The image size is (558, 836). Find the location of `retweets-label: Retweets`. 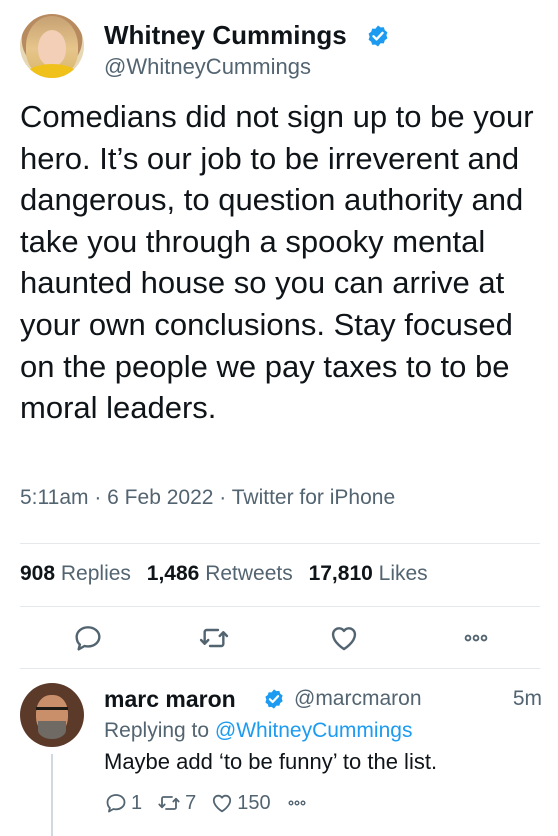

retweets-label: Retweets is located at coordinates (249, 573).